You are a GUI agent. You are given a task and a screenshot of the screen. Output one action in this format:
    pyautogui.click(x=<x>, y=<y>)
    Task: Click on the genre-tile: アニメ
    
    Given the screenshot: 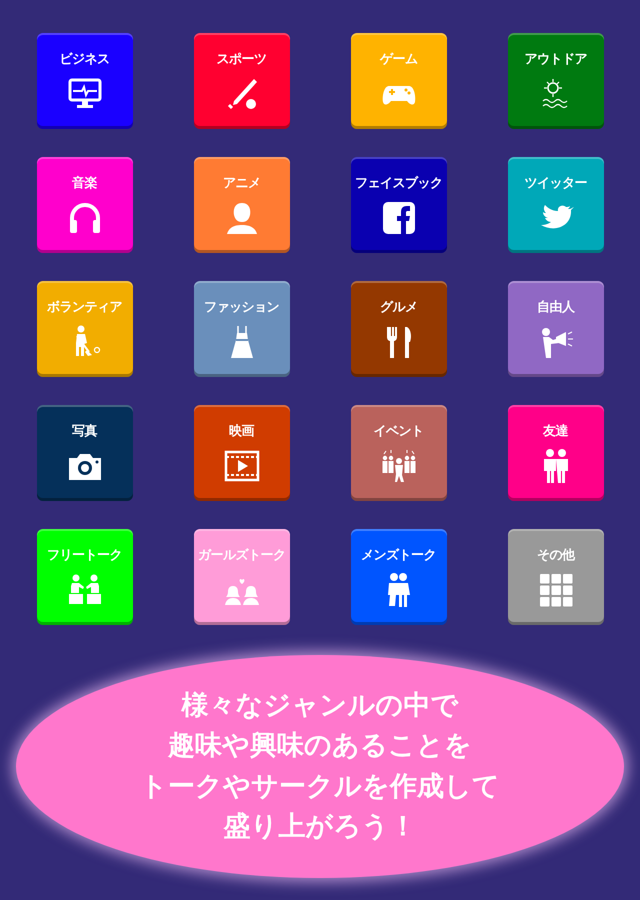 What is the action you would take?
    pyautogui.click(x=242, y=205)
    